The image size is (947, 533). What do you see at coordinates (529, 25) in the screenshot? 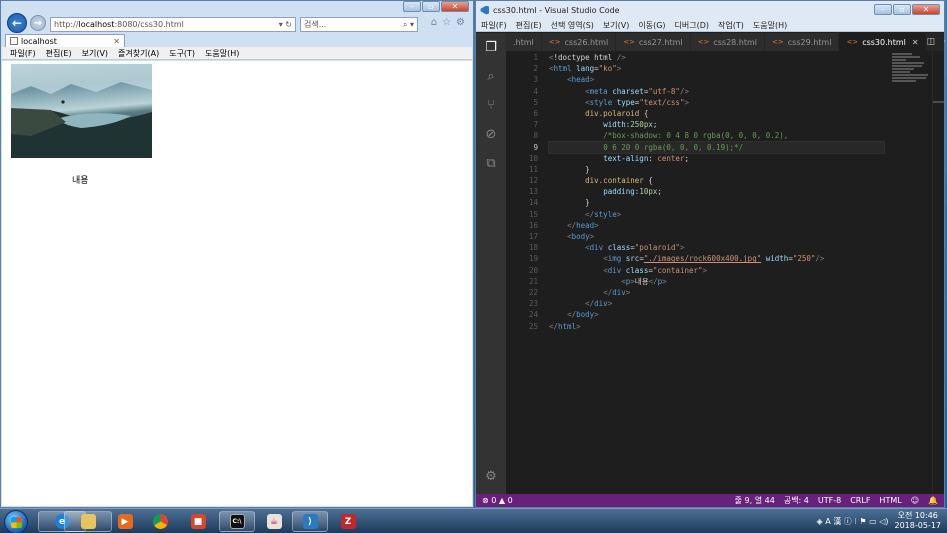
I see `vscode-menu-edit: 편집(E)` at bounding box center [529, 25].